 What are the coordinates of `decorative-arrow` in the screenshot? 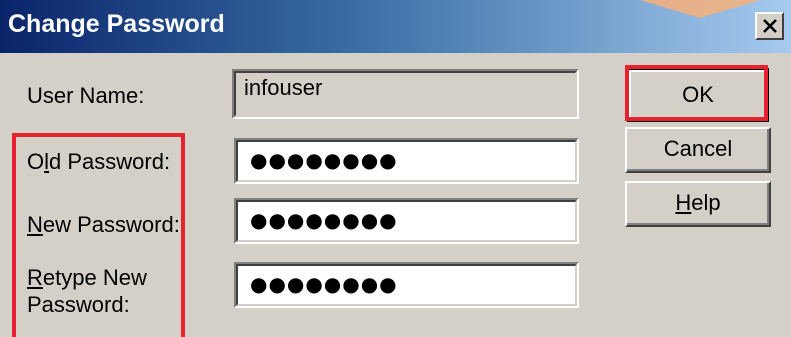 It's located at (700, 9).